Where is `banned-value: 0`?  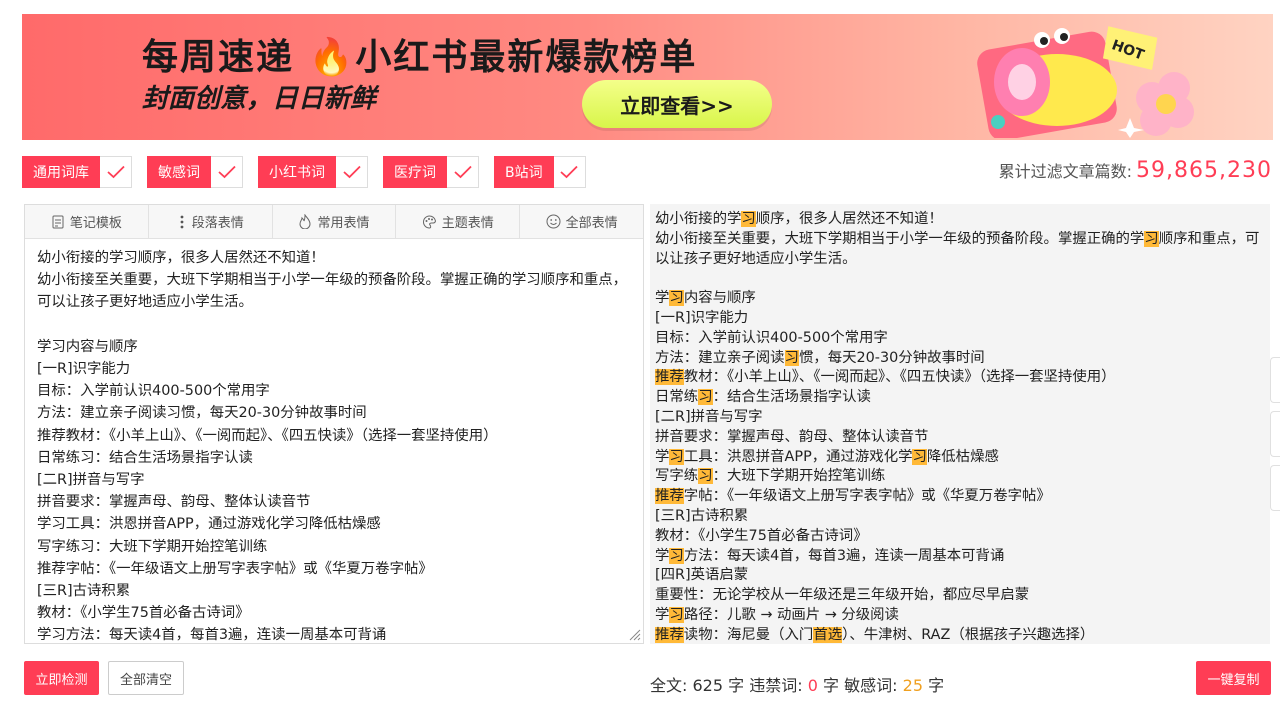 banned-value: 0 is located at coordinates (812, 685).